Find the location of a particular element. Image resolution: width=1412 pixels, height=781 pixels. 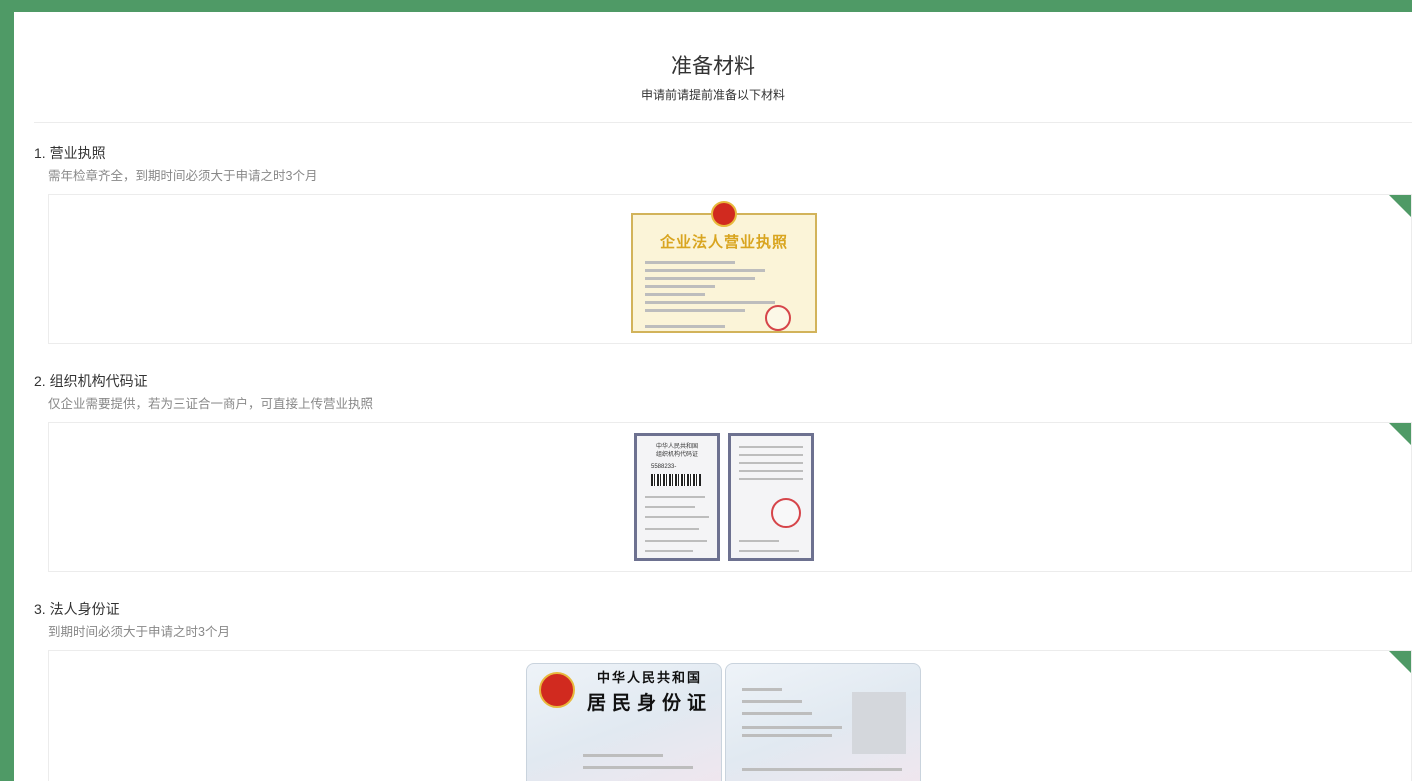

photo-placeholder is located at coordinates (879, 723).